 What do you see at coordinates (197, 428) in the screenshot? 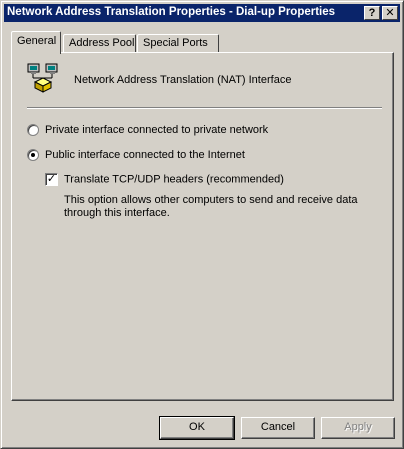
I see `ok-button: OK` at bounding box center [197, 428].